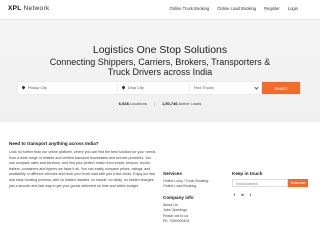 This screenshot has width=320, height=245. I want to click on services-link-load-booking: Online Load Booking, so click(193, 186).